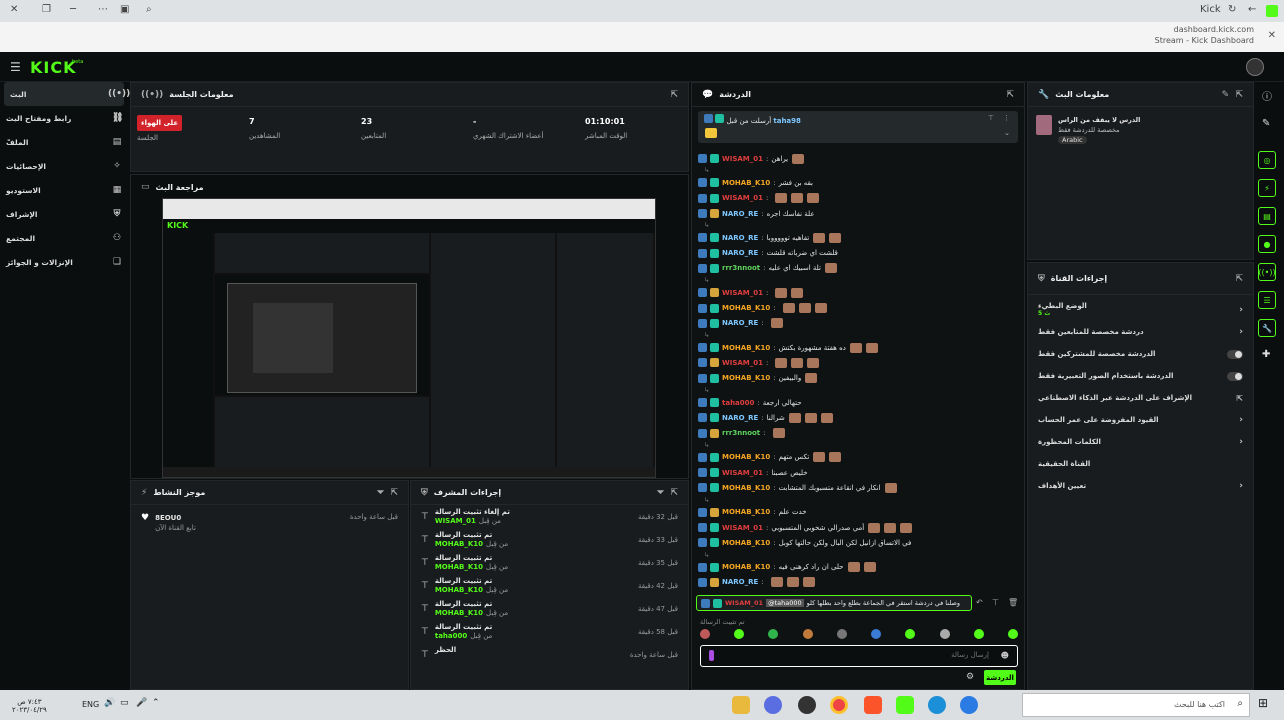 This screenshot has height=720, width=1284. Describe the element at coordinates (1263, 703) in the screenshot. I see `windows-start-icon: ⊞` at that location.